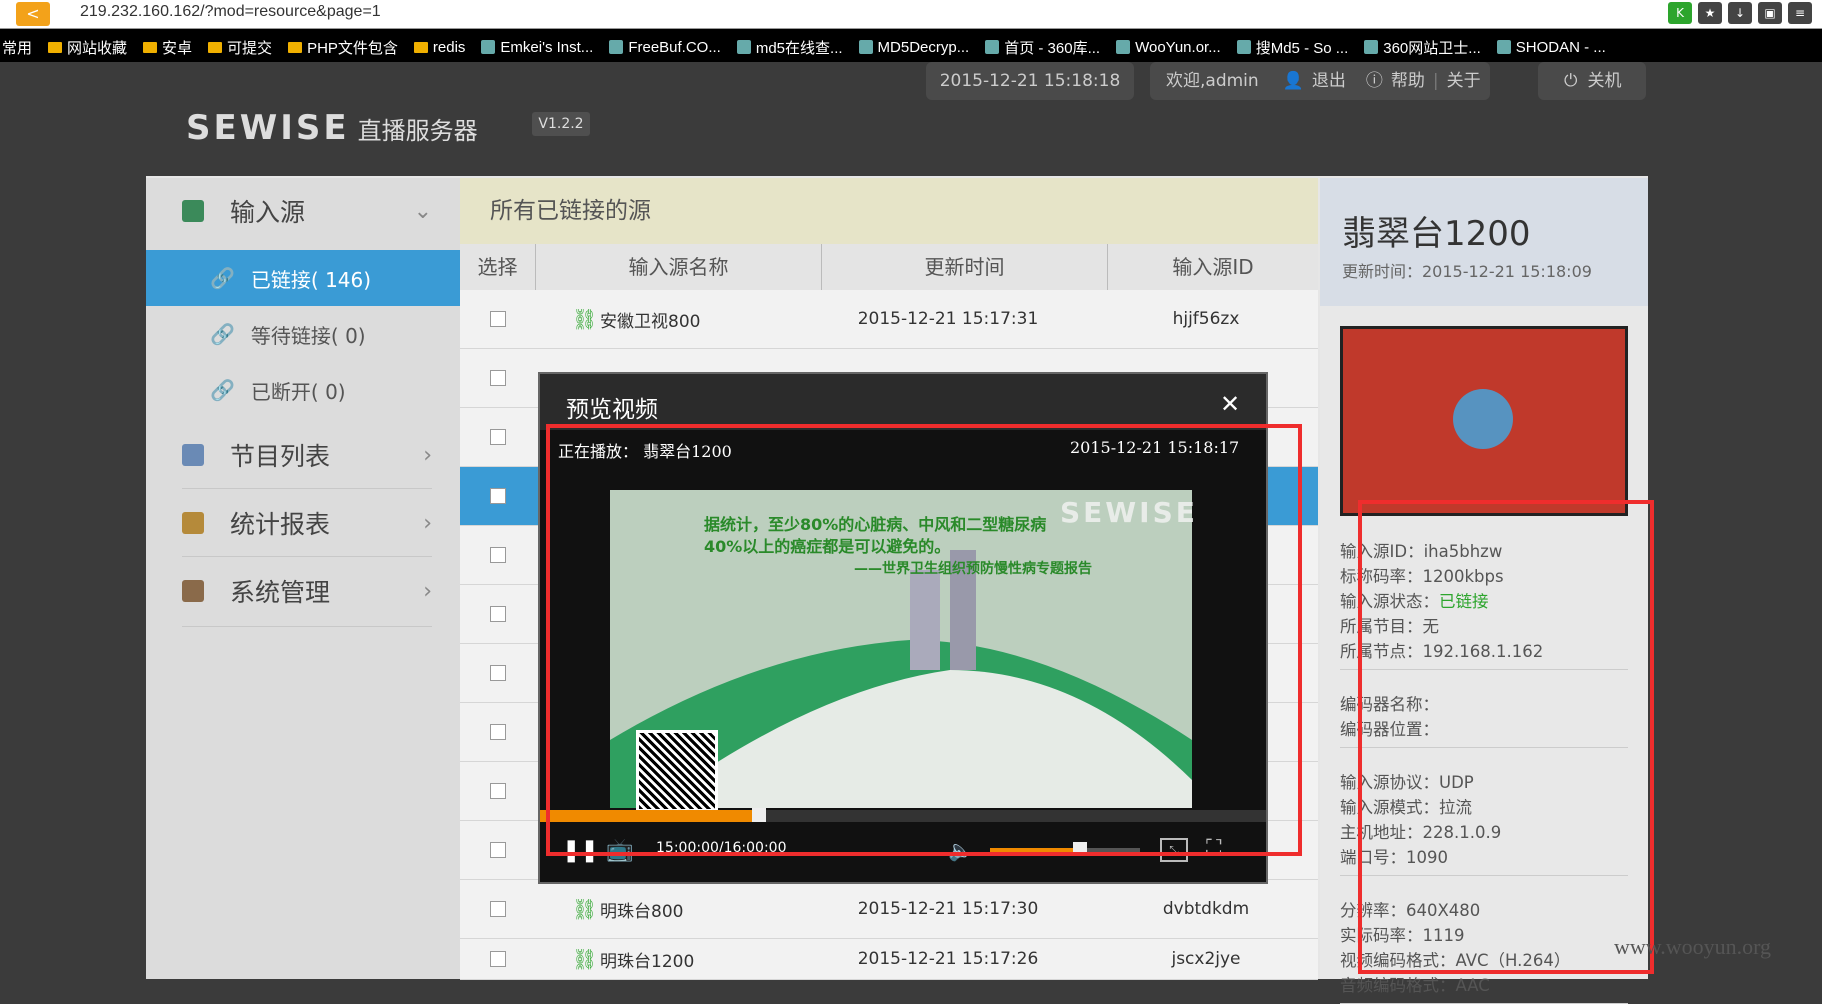 The height and width of the screenshot is (1004, 1822). What do you see at coordinates (280, 592) in the screenshot?
I see `nav-label: 系统管理` at bounding box center [280, 592].